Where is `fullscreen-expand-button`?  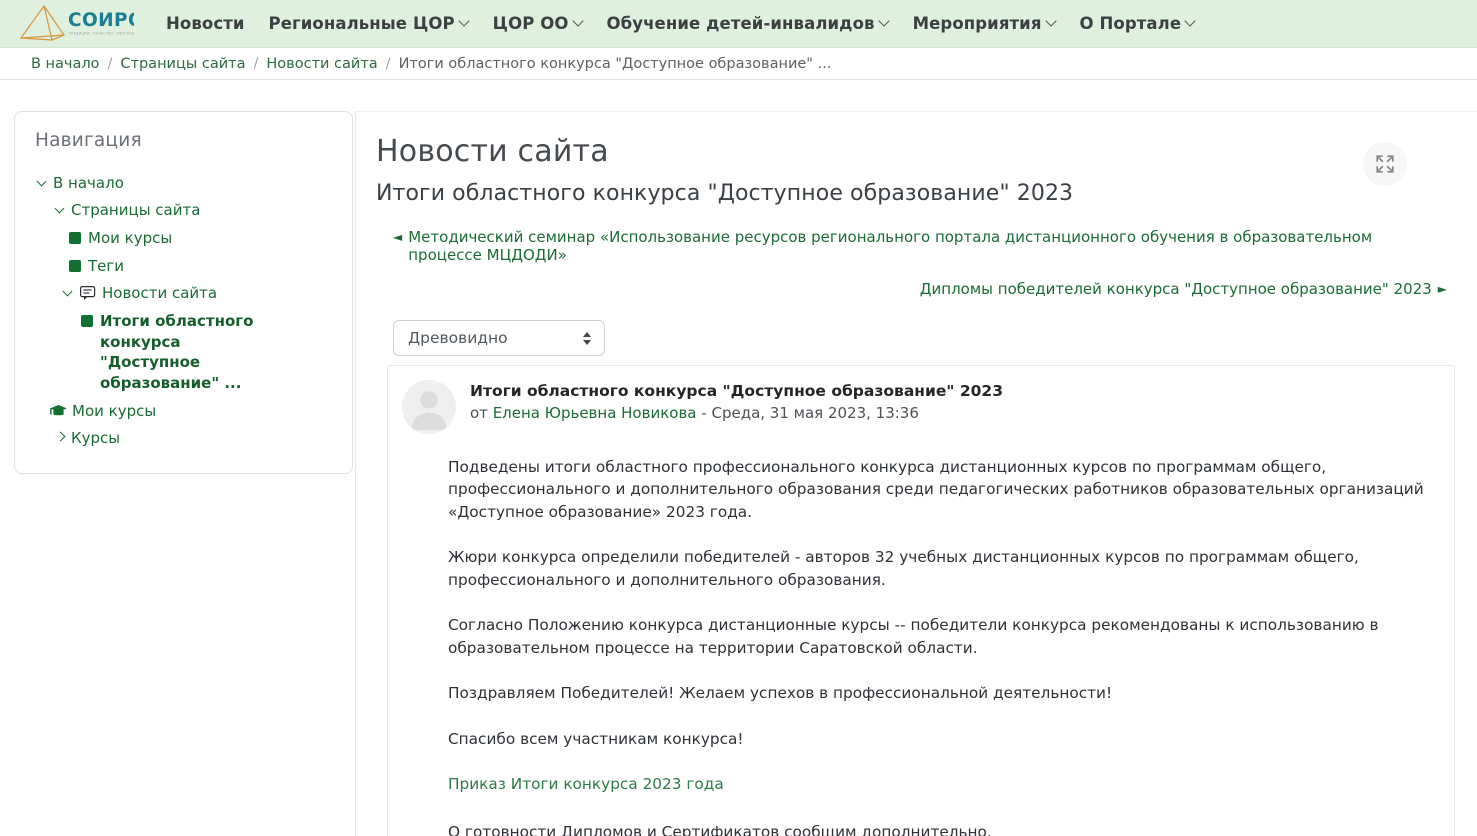 fullscreen-expand-button is located at coordinates (1385, 164).